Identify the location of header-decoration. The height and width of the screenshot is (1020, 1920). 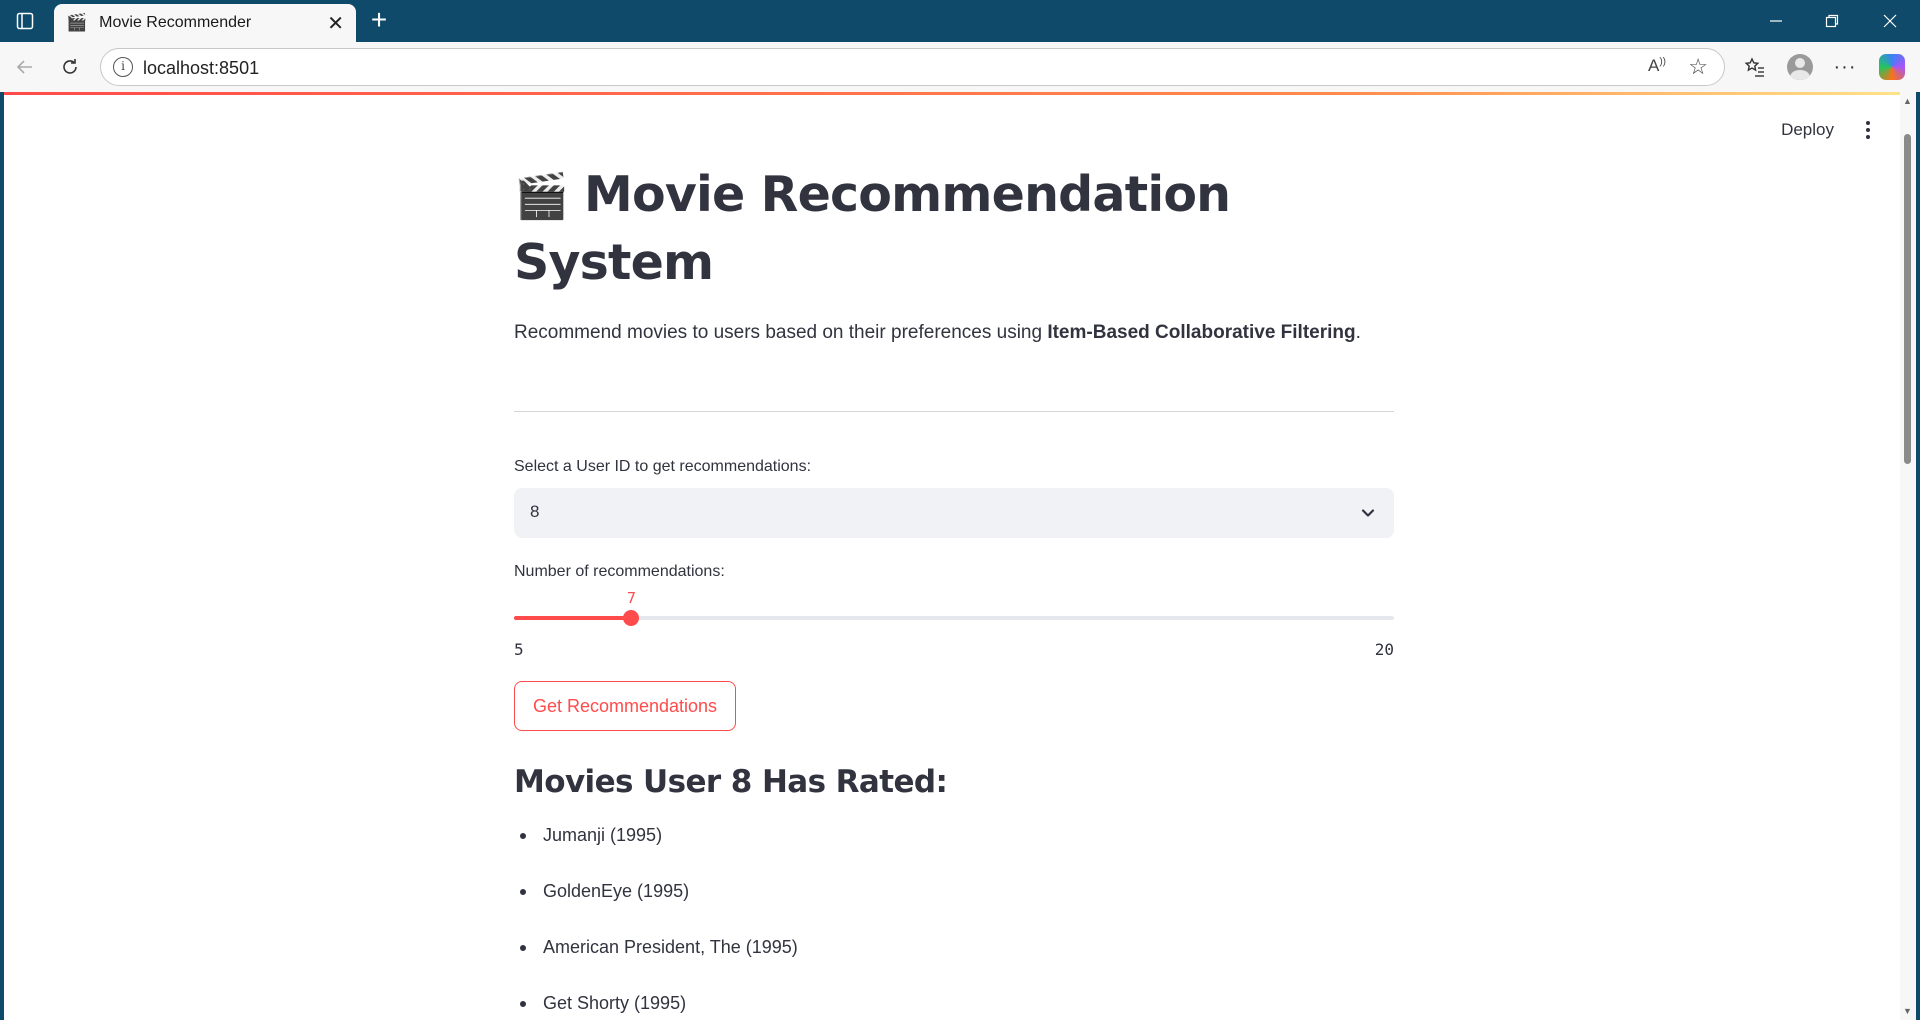
(960, 93).